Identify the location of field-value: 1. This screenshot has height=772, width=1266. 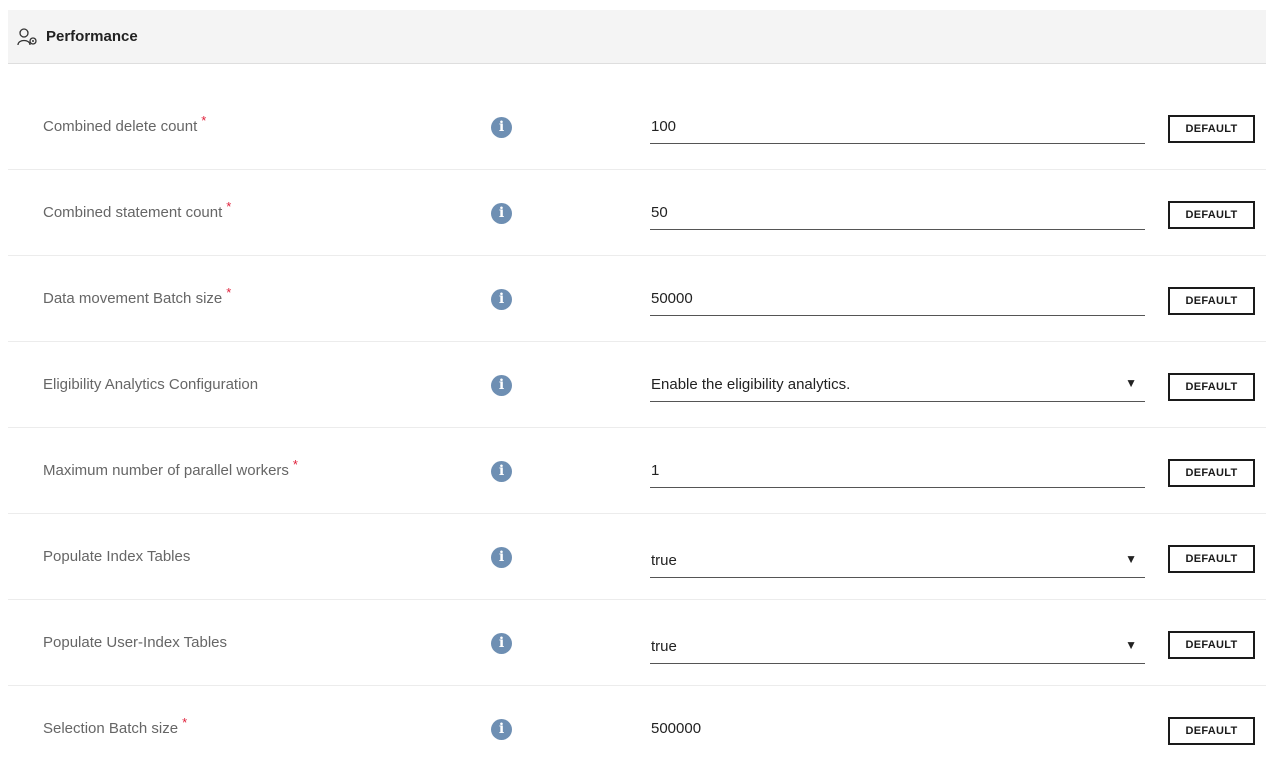
(655, 470).